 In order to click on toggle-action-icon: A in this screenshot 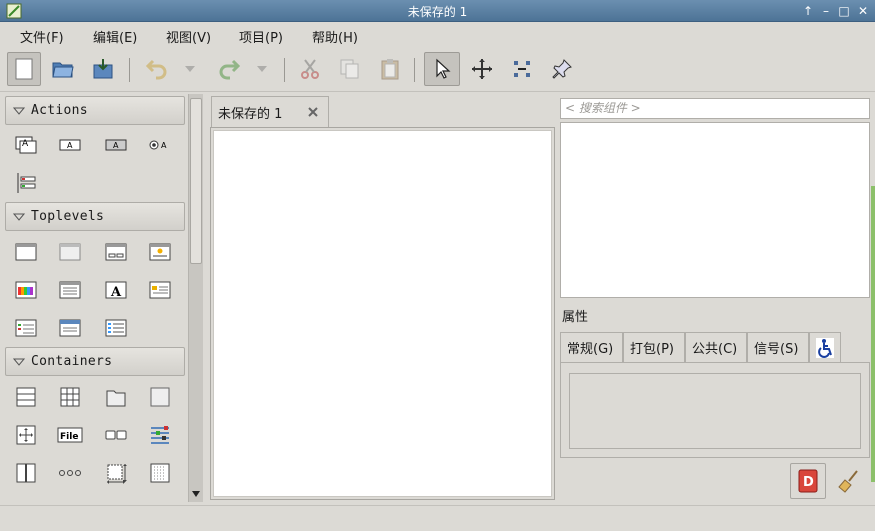, I will do `click(70, 145)`.